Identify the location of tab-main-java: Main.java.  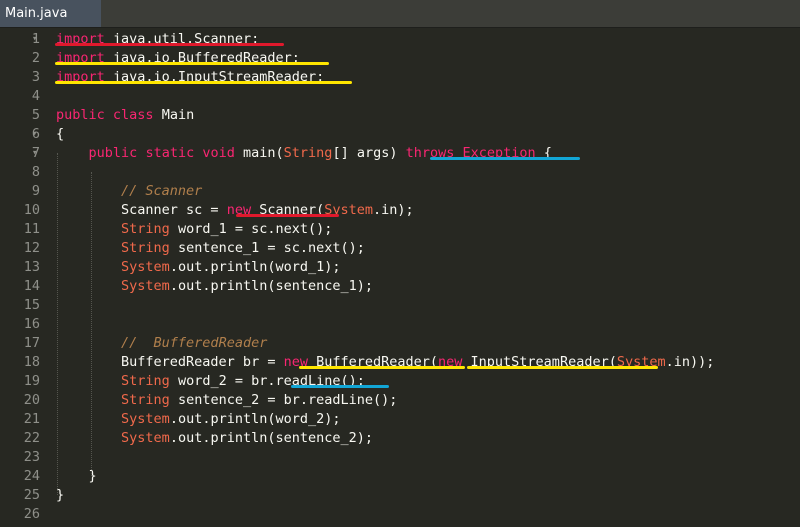
(50, 13).